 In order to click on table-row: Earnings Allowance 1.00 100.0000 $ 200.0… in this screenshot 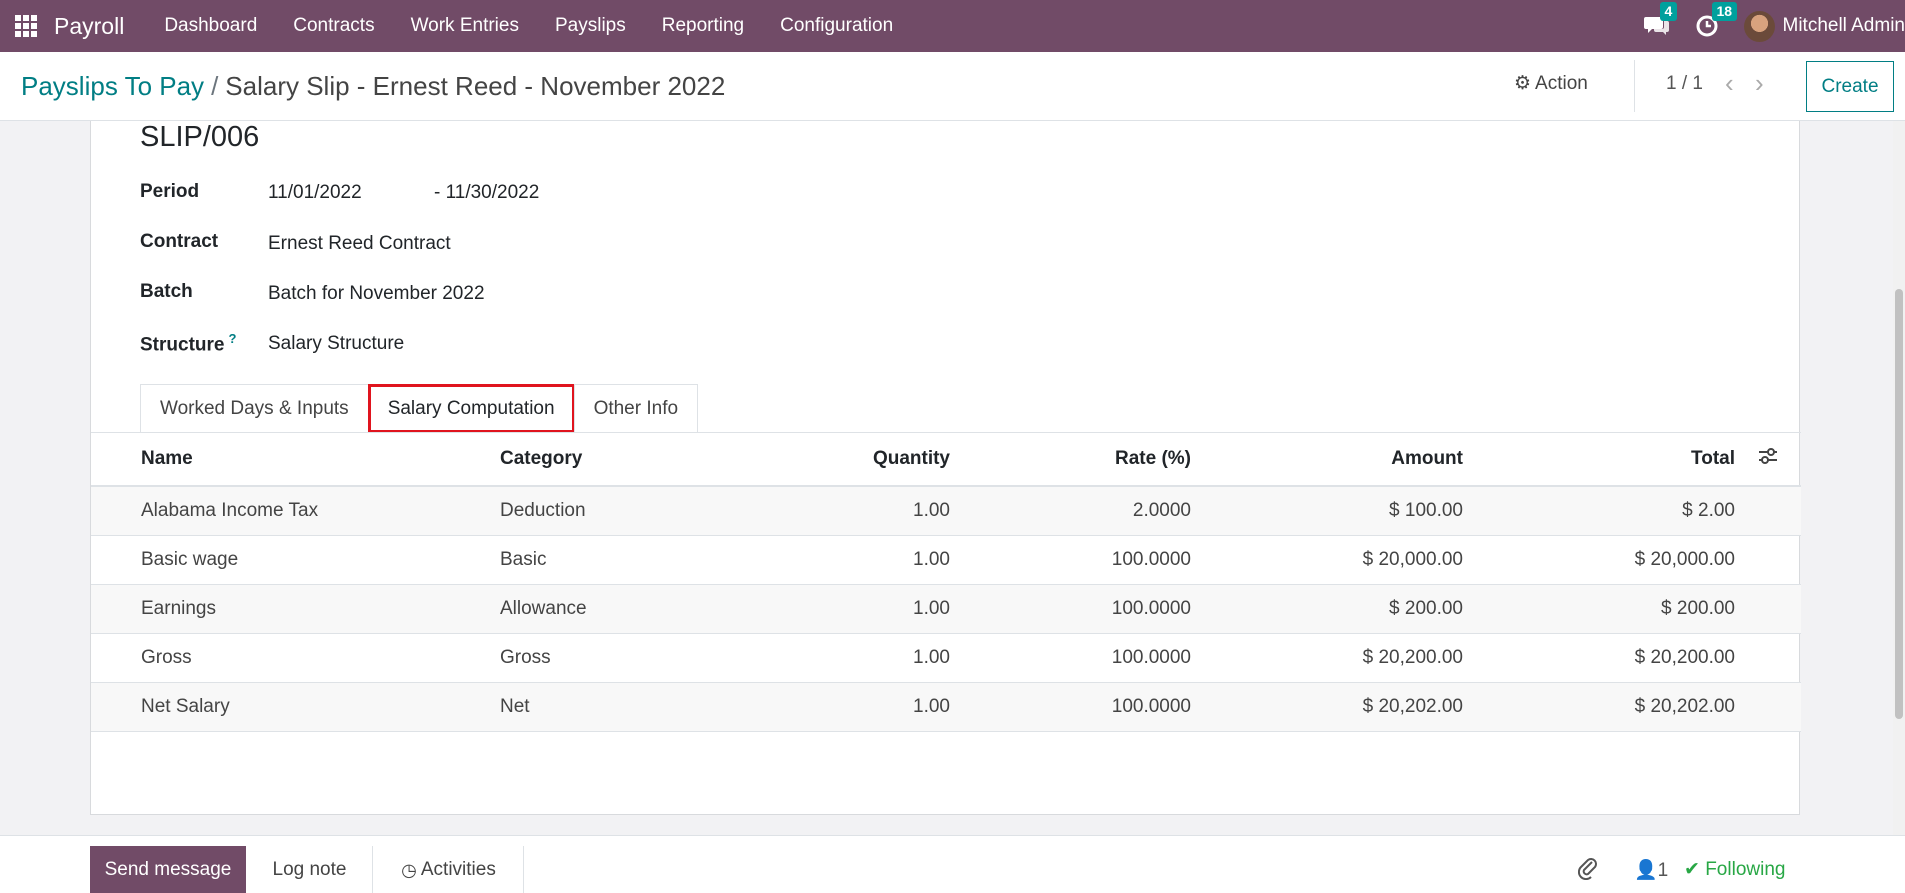, I will do `click(946, 609)`.